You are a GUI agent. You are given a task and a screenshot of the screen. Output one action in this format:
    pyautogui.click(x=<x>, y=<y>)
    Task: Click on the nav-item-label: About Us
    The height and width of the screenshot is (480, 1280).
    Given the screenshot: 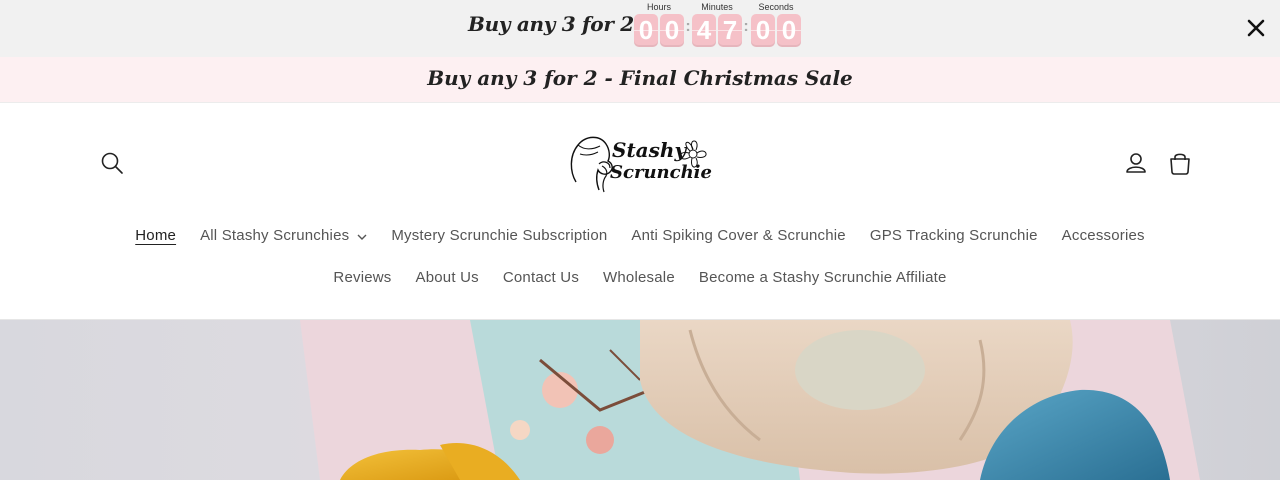 What is the action you would take?
    pyautogui.click(x=447, y=277)
    